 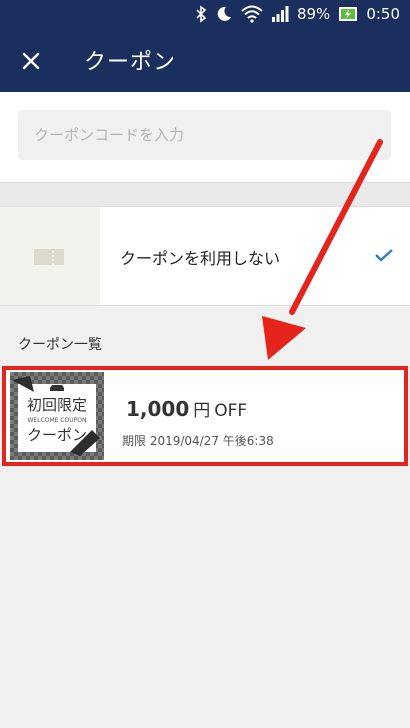 What do you see at coordinates (130, 62) in the screenshot?
I see `page-title: クーポン` at bounding box center [130, 62].